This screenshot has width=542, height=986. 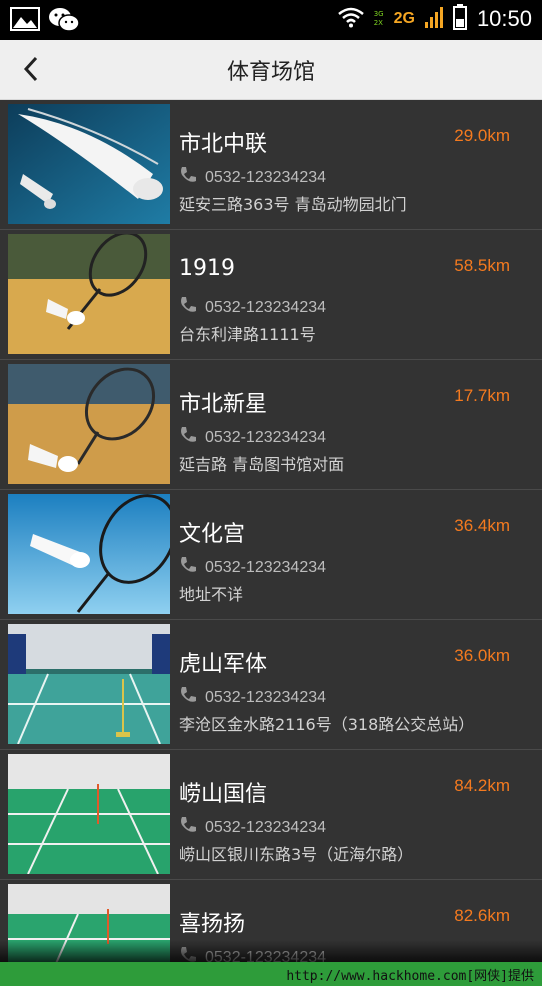 What do you see at coordinates (262, 464) in the screenshot?
I see `venue-address: 延吉路 青岛图书馆对面` at bounding box center [262, 464].